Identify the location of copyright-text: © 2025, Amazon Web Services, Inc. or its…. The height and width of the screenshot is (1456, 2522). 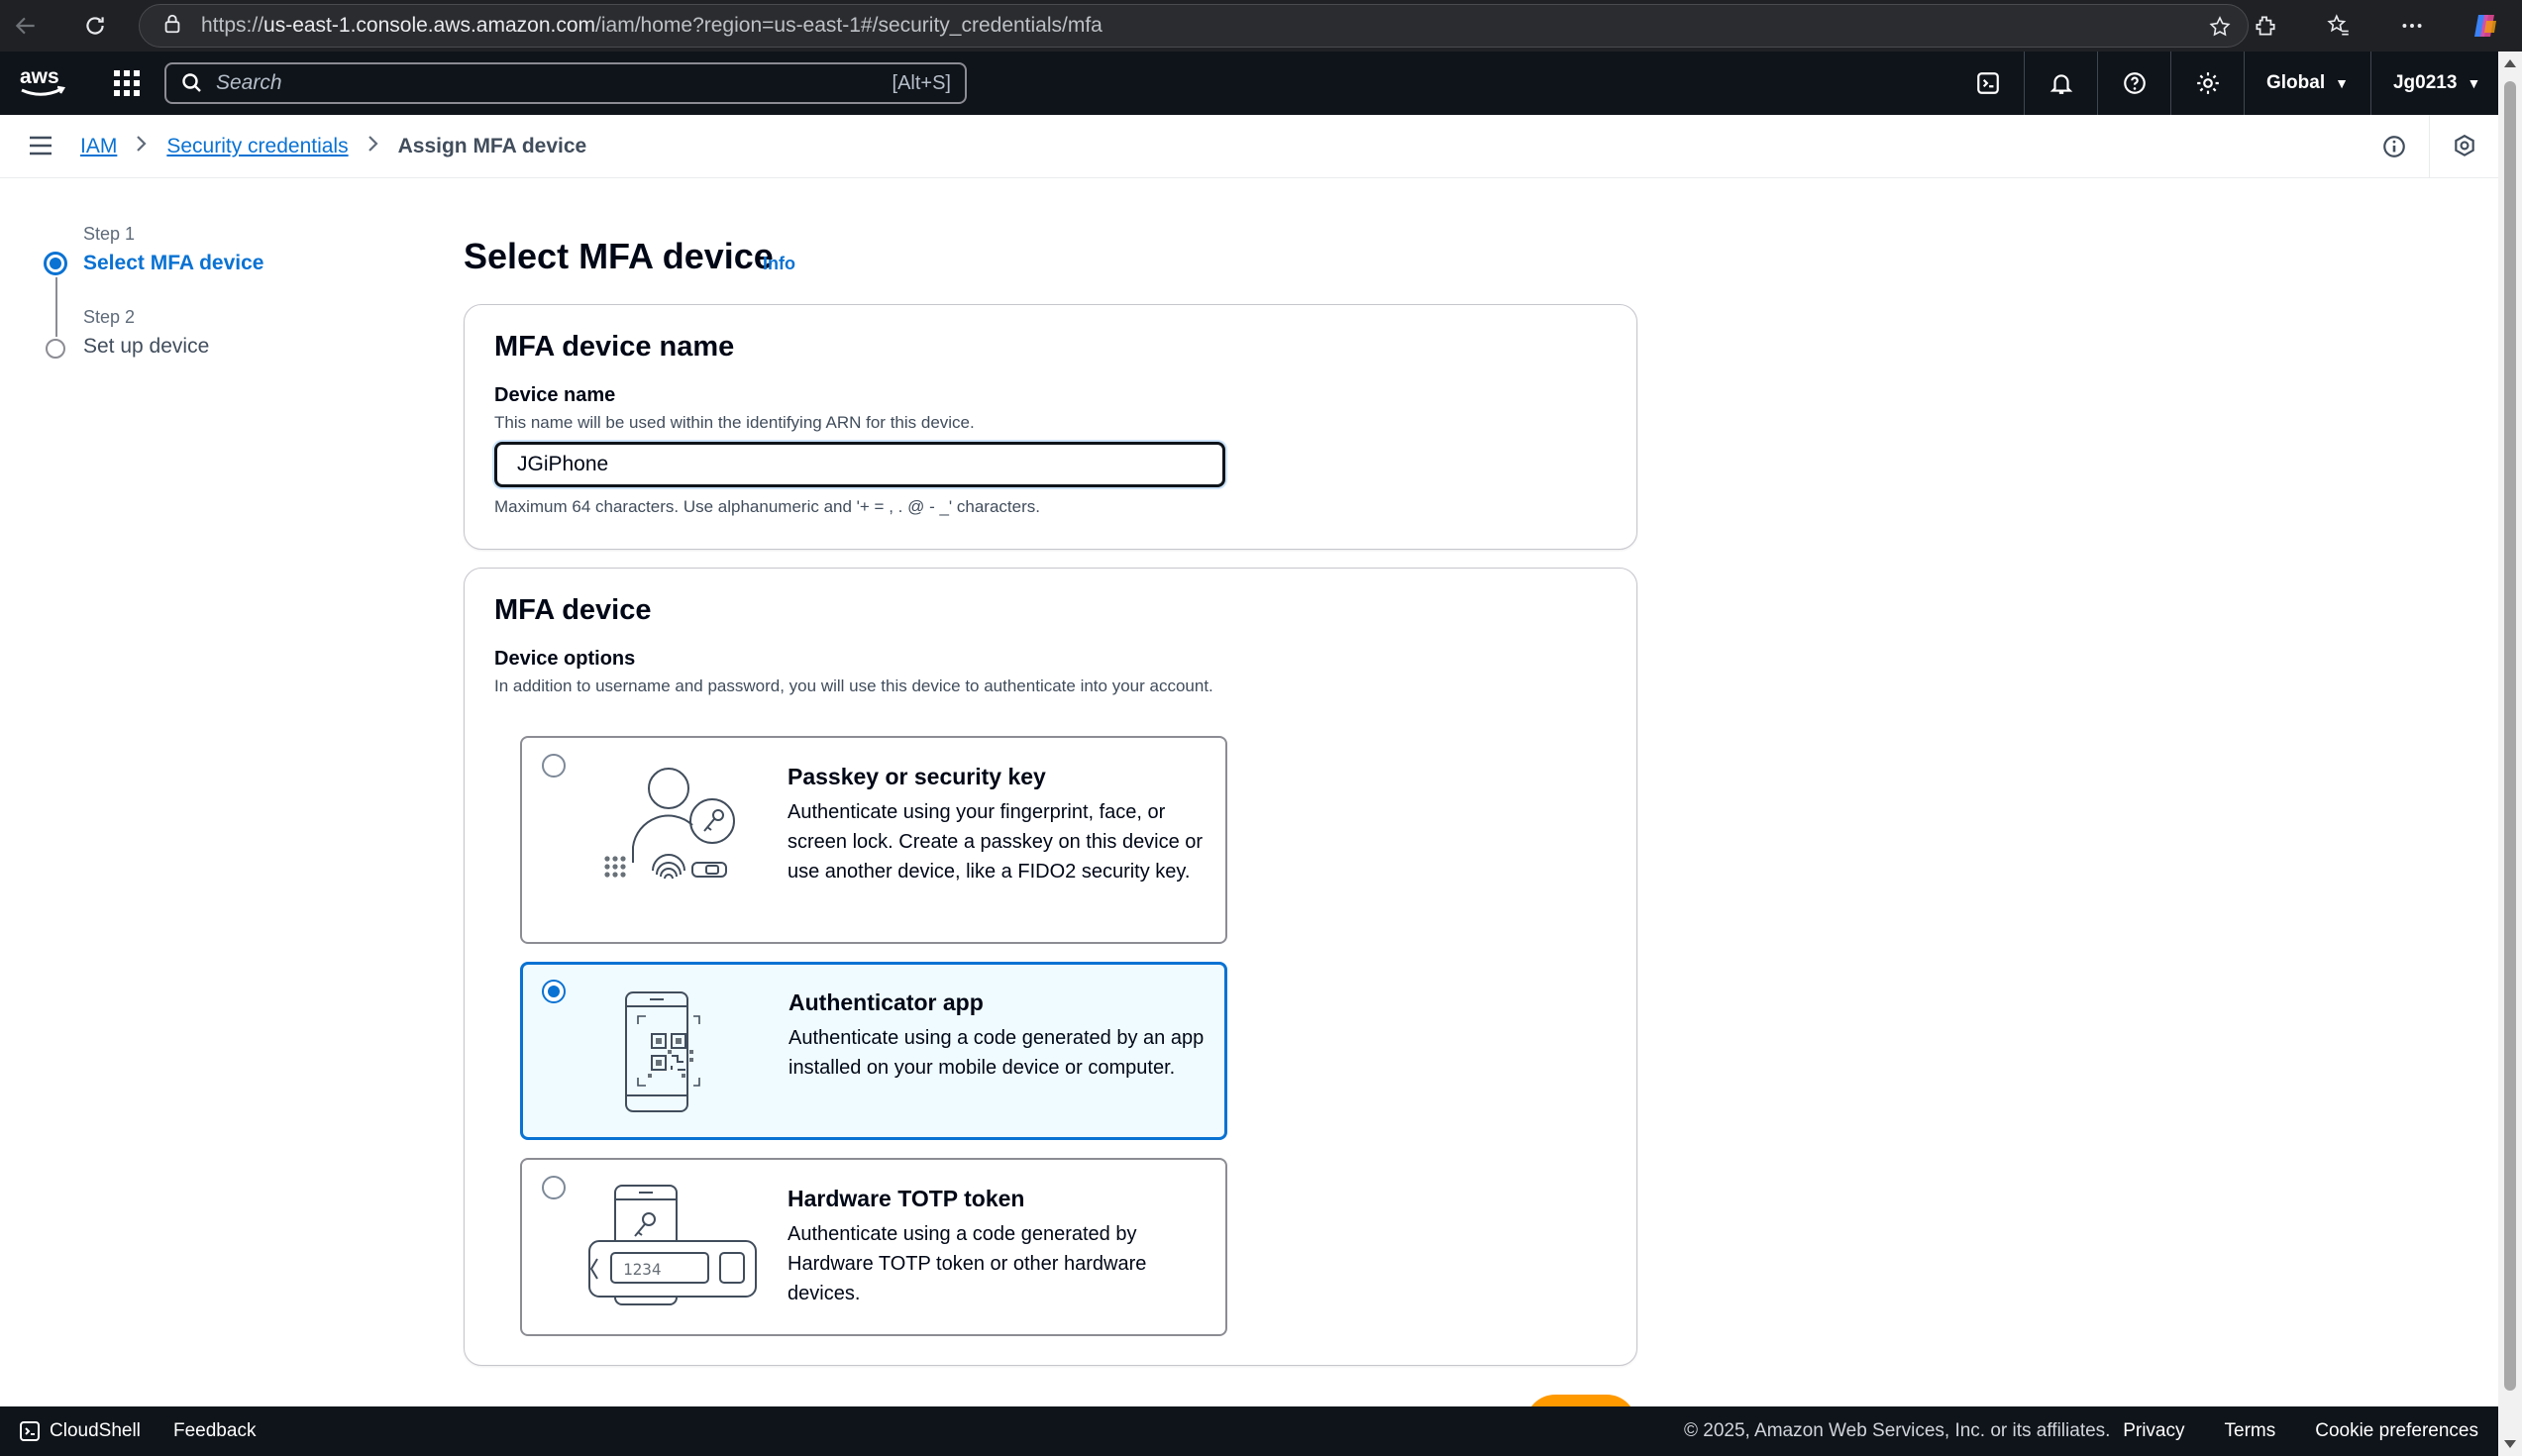
(1897, 1430).